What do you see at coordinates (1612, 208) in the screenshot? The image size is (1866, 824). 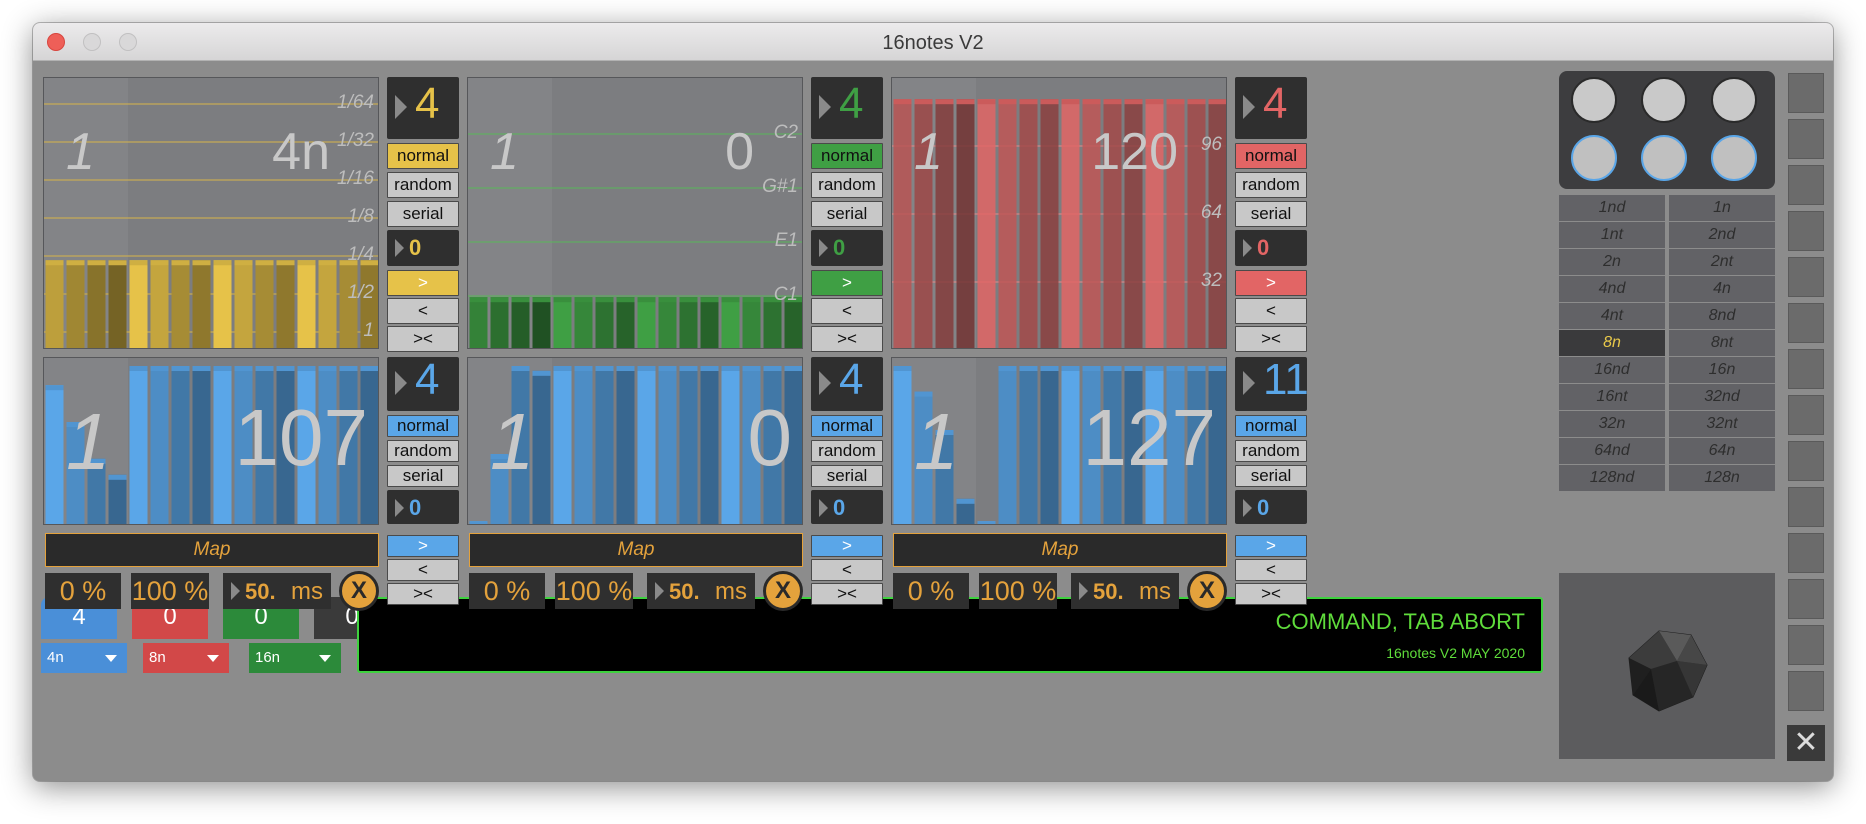 I see `rate-button-1nd: 1nd` at bounding box center [1612, 208].